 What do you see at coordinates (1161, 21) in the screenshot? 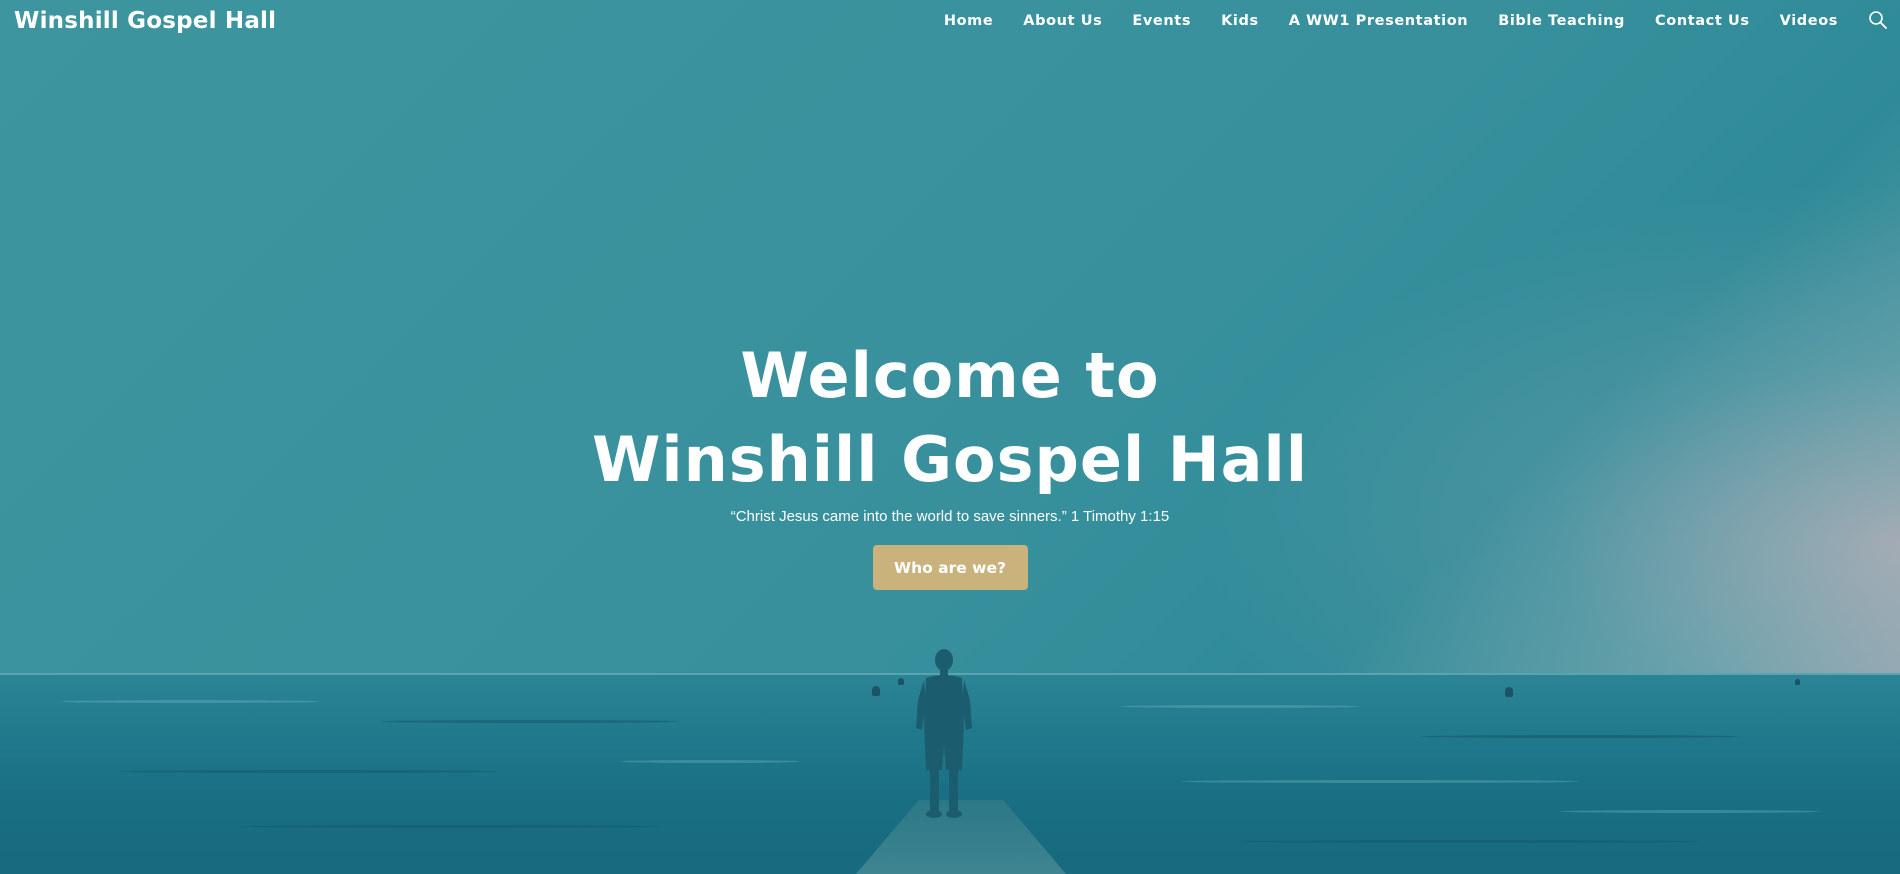
I see `nav-item-events: Events` at bounding box center [1161, 21].